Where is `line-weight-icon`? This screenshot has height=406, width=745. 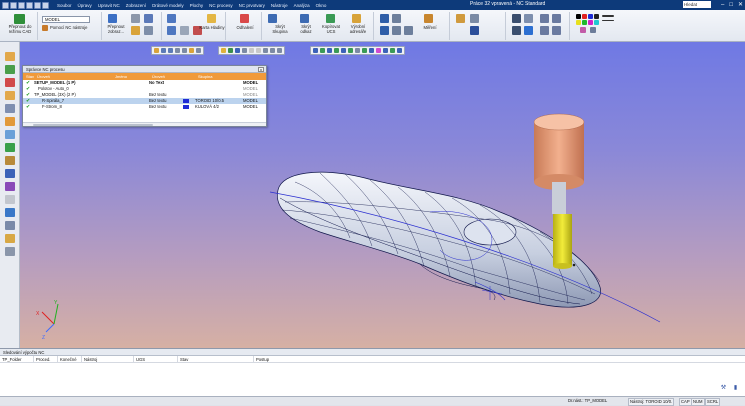
line-weight-icon is located at coordinates (608, 16).